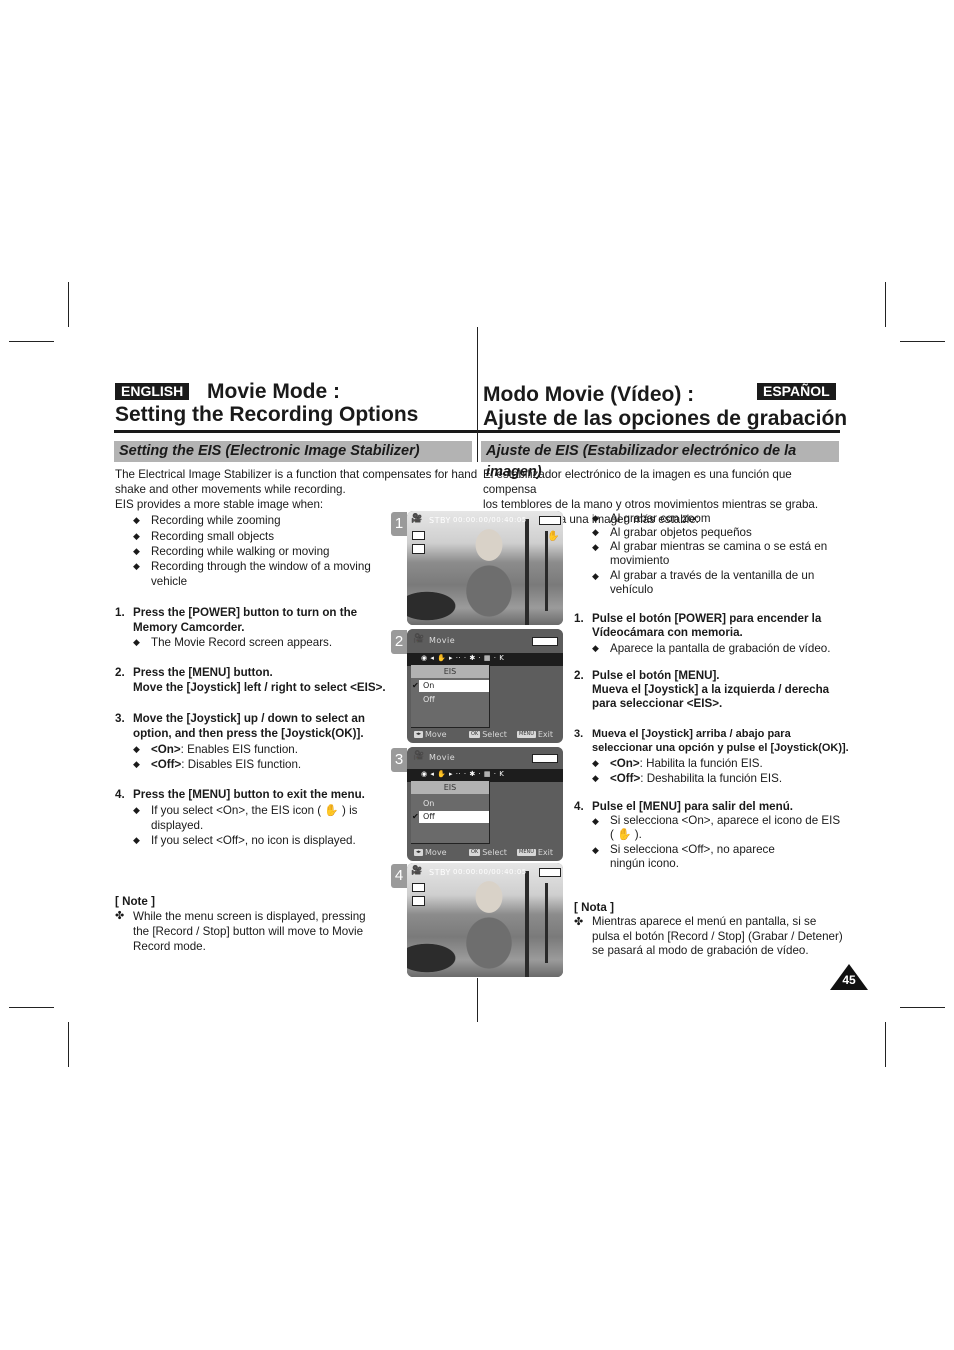 This screenshot has height=1350, width=954. I want to click on note-heading: [ Note ], so click(135, 901).